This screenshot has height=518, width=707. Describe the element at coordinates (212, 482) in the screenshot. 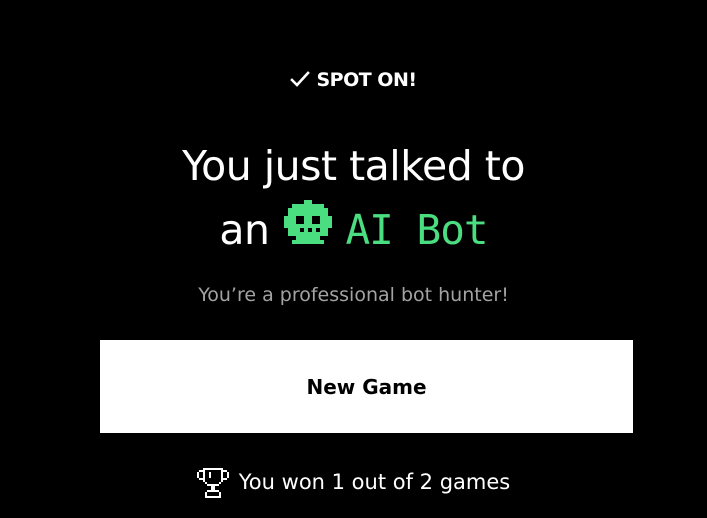

I see `trophy-icon` at that location.